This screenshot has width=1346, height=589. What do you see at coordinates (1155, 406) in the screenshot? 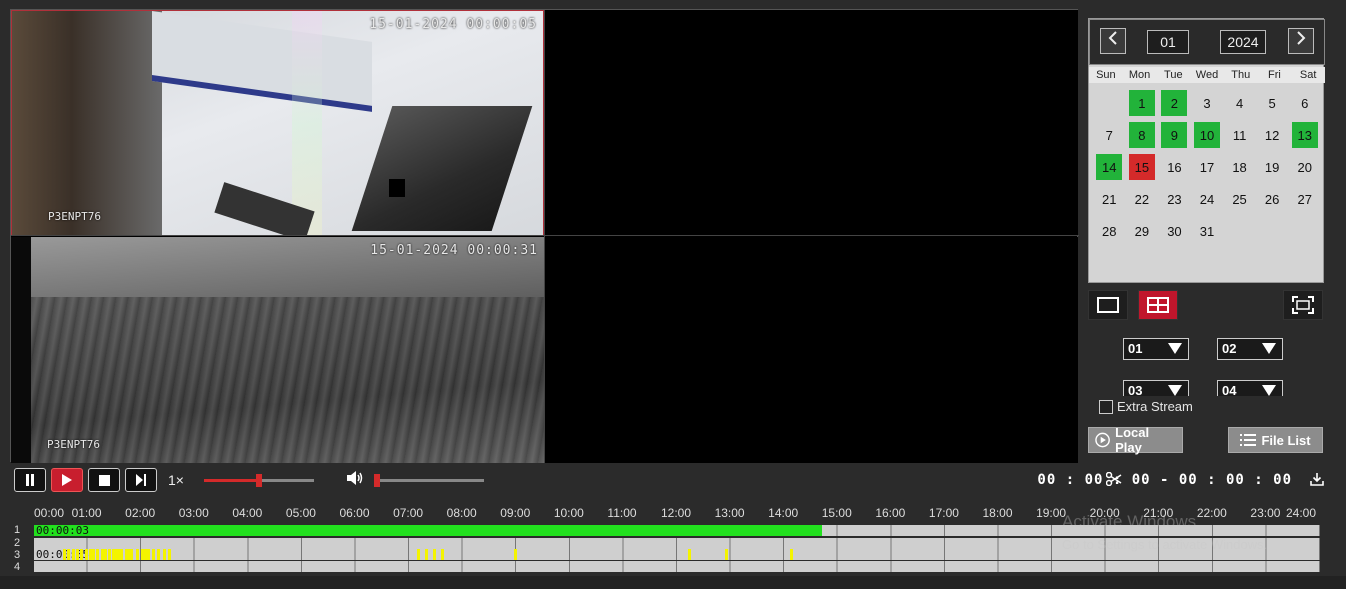
I see `extra-stream-label: Extra Stream` at bounding box center [1155, 406].